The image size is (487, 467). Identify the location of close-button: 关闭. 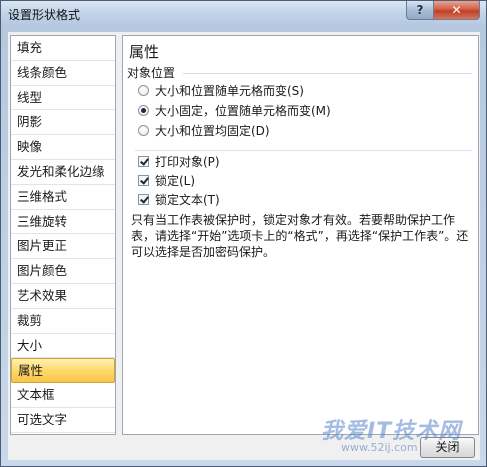
(447, 447).